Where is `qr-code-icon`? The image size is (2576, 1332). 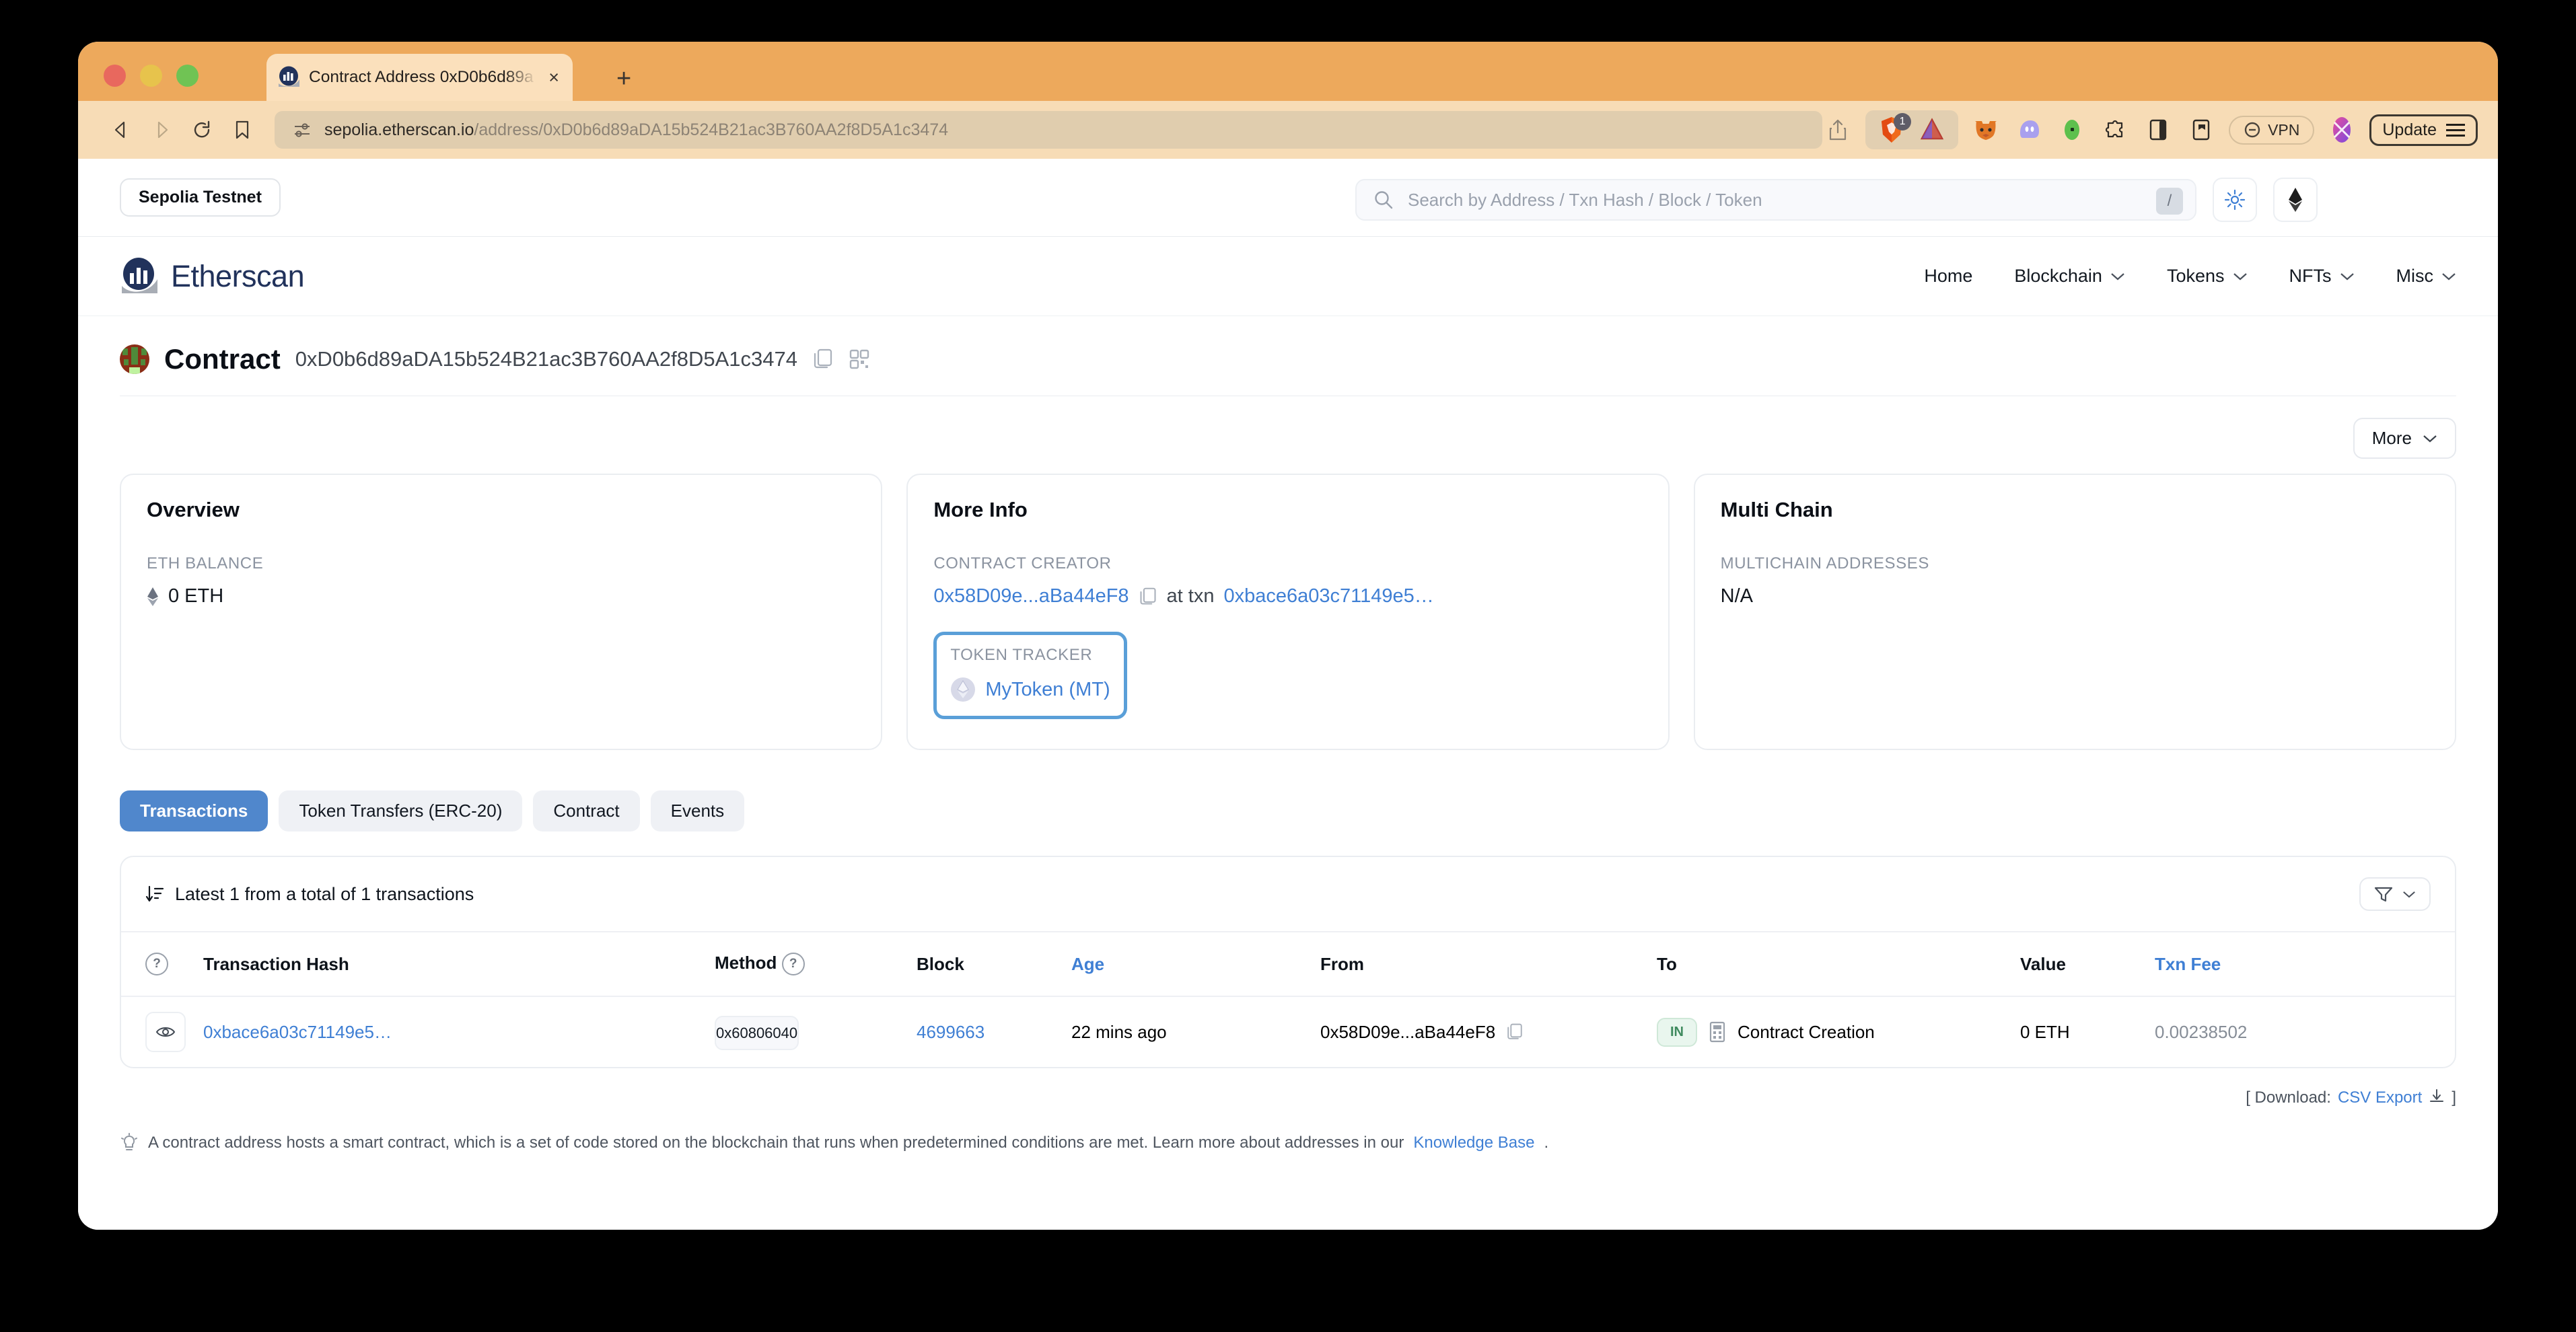
qr-code-icon is located at coordinates (859, 359).